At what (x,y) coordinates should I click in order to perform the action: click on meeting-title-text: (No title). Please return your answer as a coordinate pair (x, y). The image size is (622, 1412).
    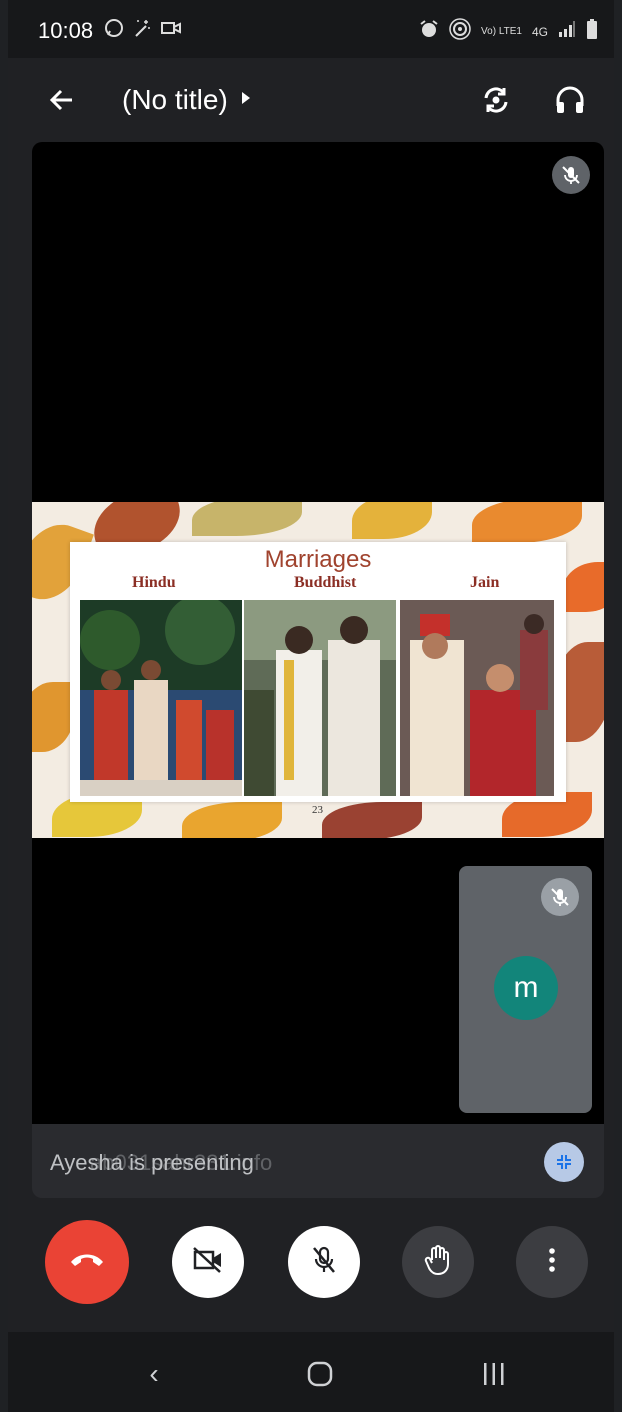
    Looking at the image, I should click on (175, 99).